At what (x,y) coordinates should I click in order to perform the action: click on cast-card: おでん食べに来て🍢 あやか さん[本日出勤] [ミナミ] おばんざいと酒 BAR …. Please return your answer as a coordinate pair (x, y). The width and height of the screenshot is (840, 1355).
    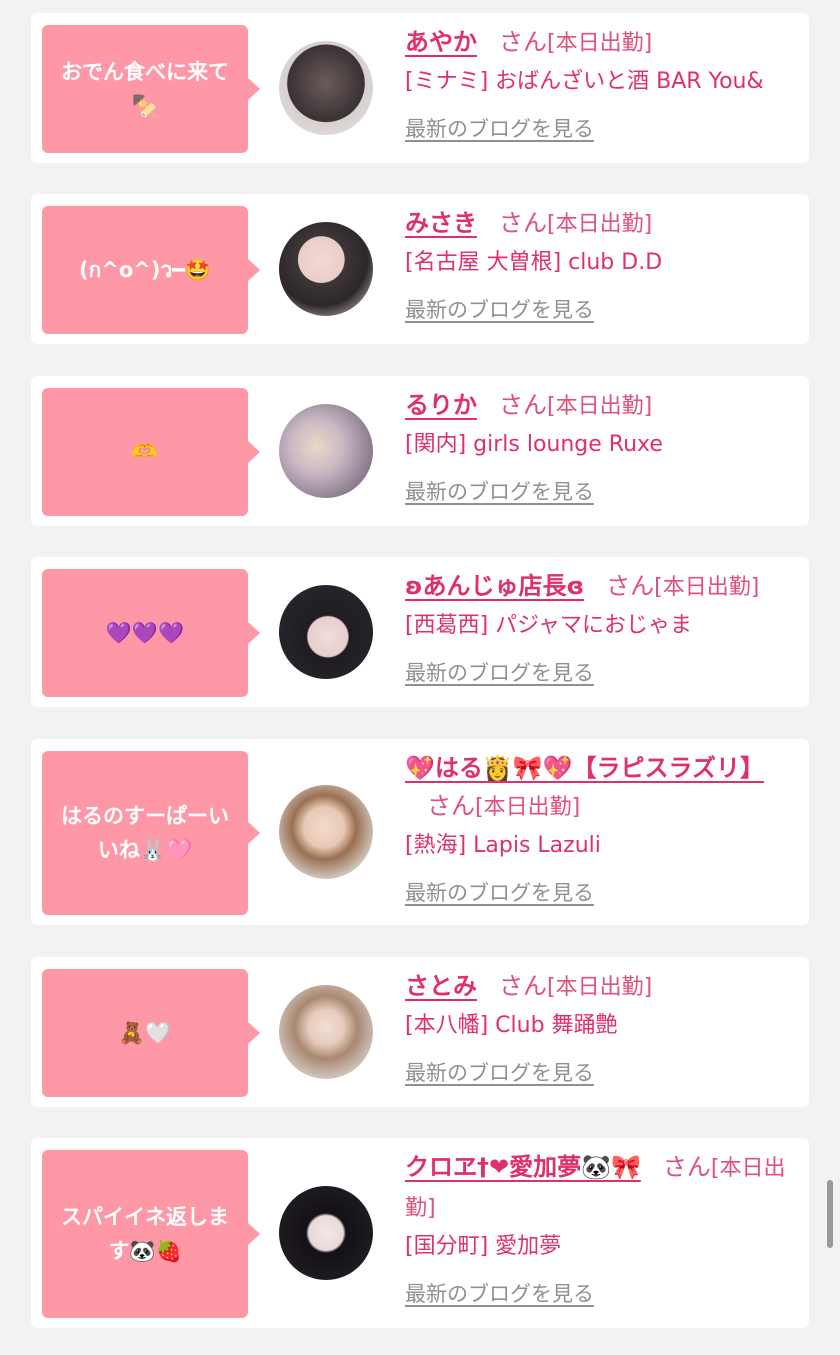
    Looking at the image, I should click on (420, 88).